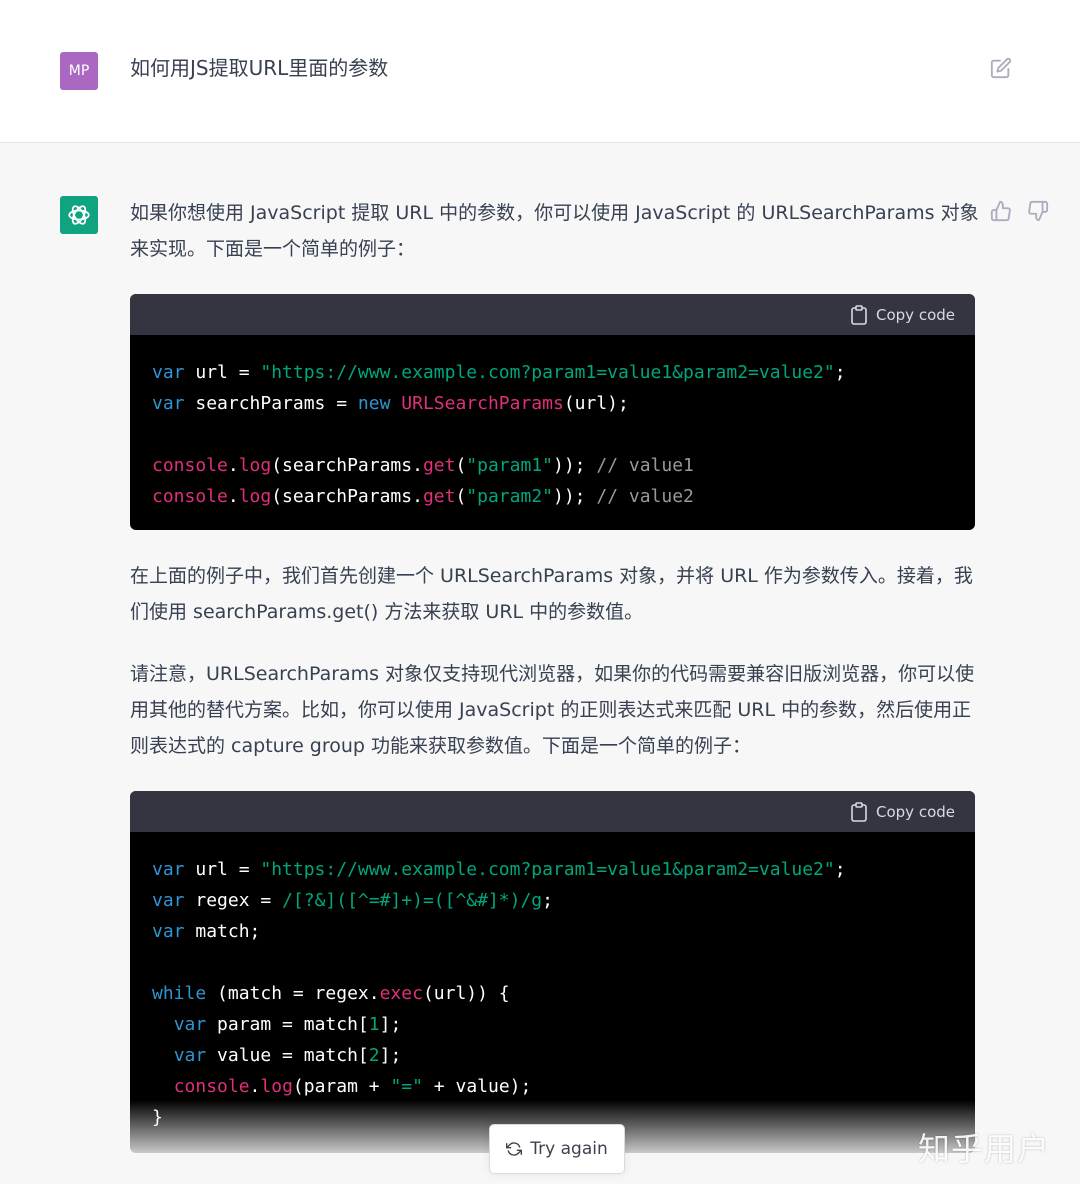 The width and height of the screenshot is (1080, 1184). What do you see at coordinates (406, 1086) in the screenshot?
I see `code-string: "="` at bounding box center [406, 1086].